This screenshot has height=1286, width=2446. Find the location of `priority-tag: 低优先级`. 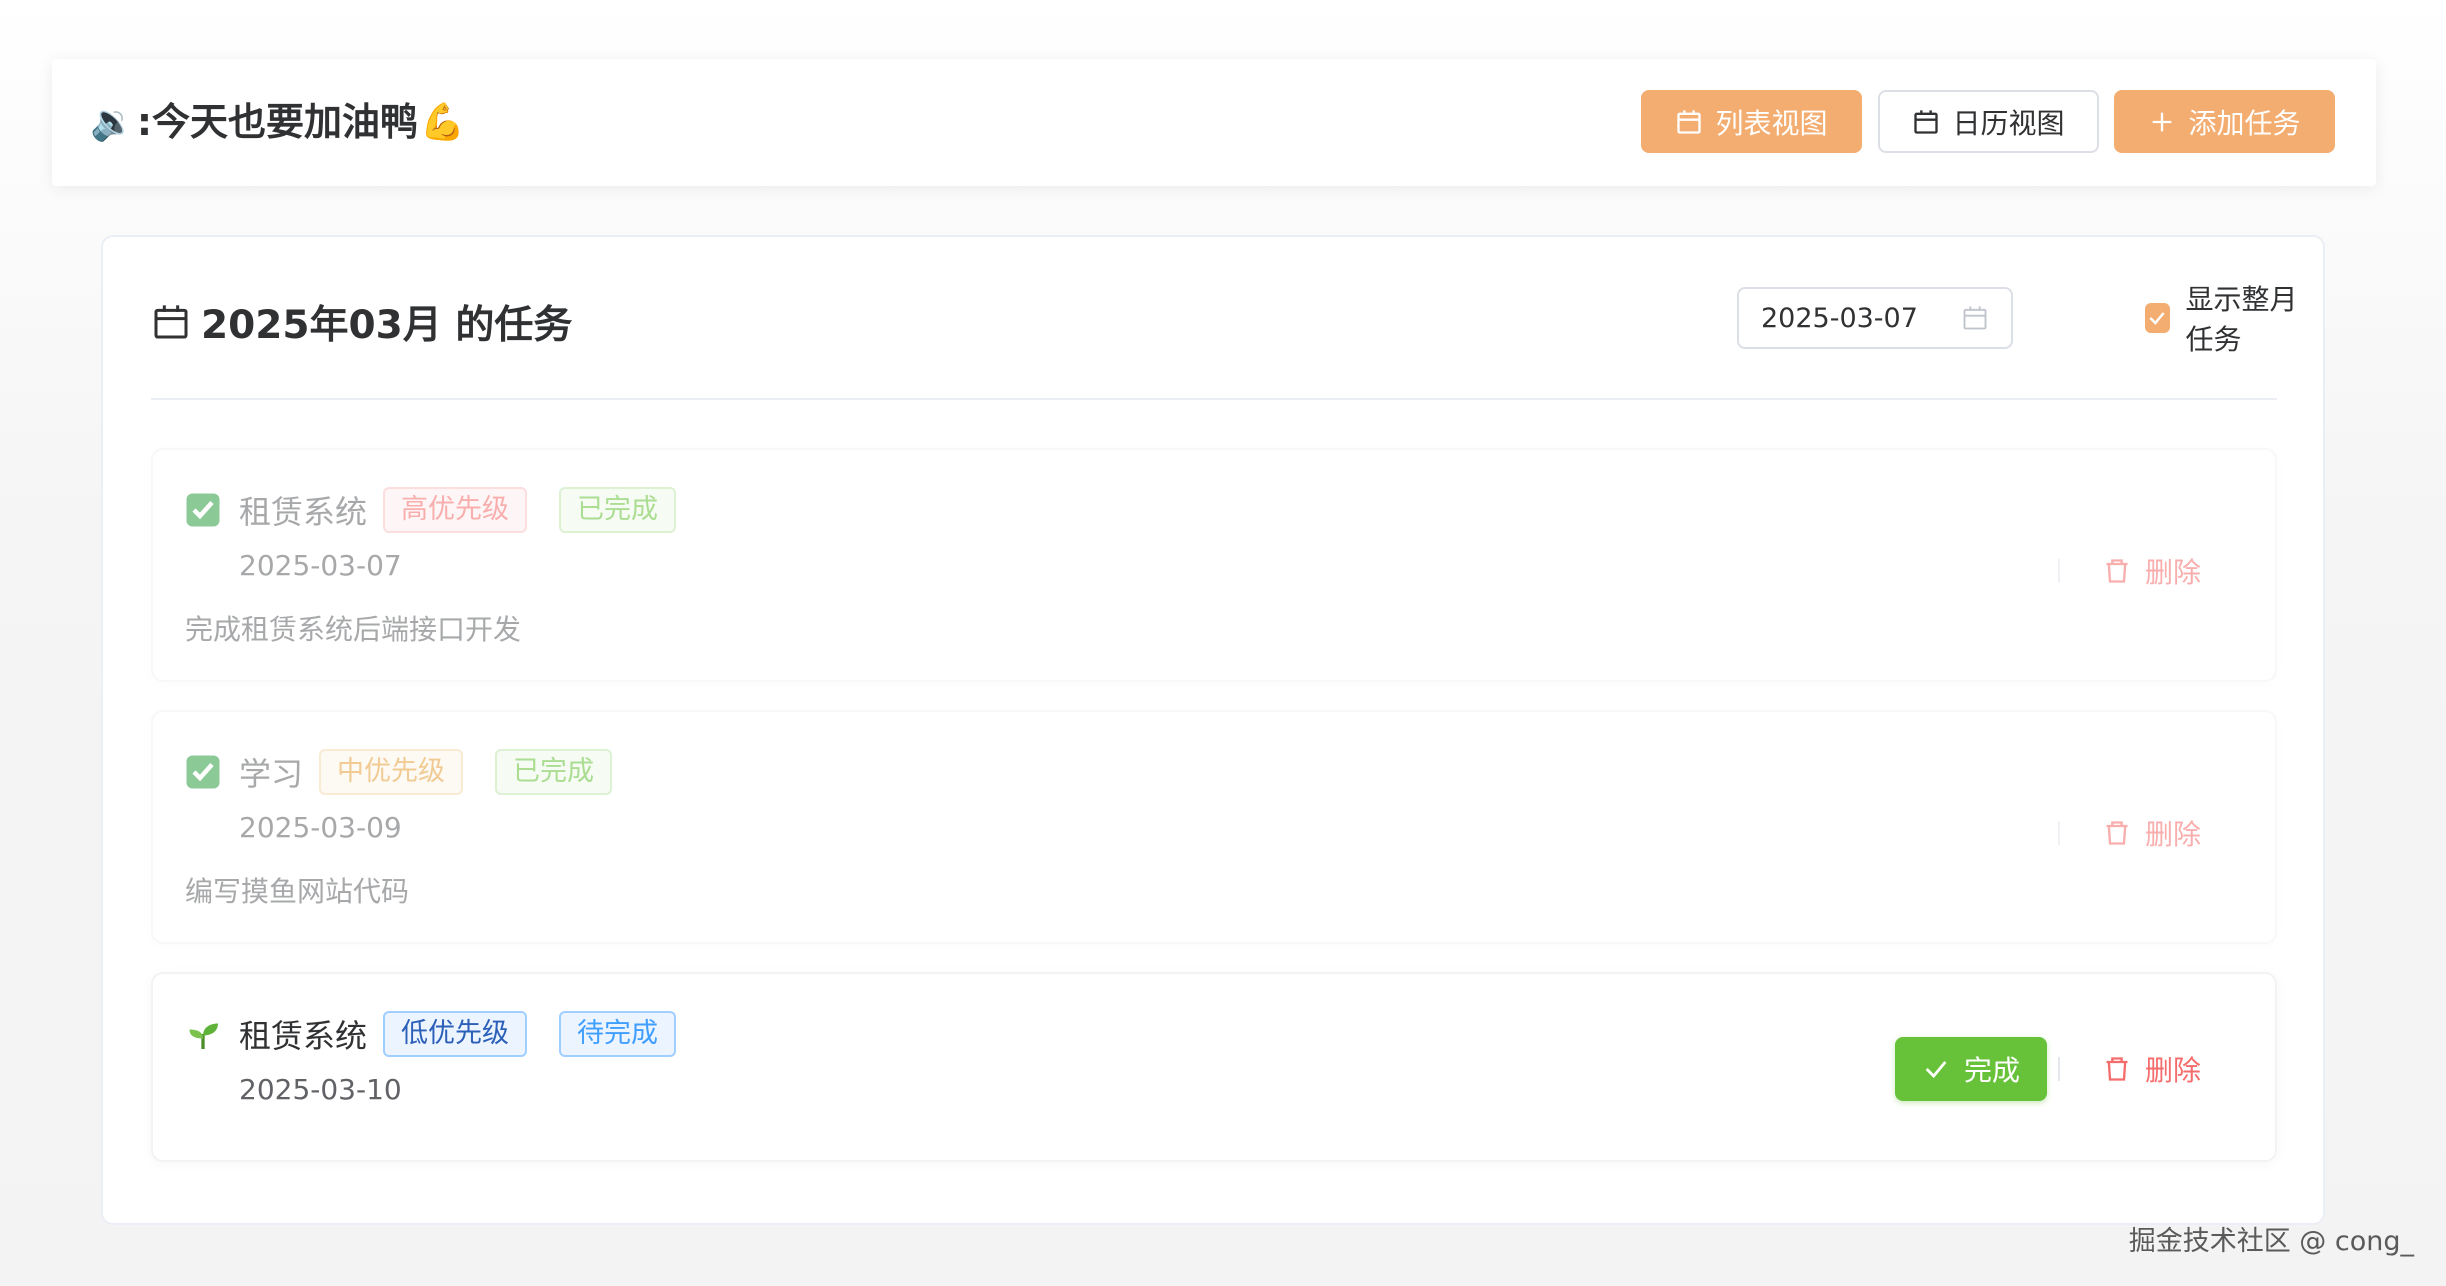

priority-tag: 低优先级 is located at coordinates (455, 1034).